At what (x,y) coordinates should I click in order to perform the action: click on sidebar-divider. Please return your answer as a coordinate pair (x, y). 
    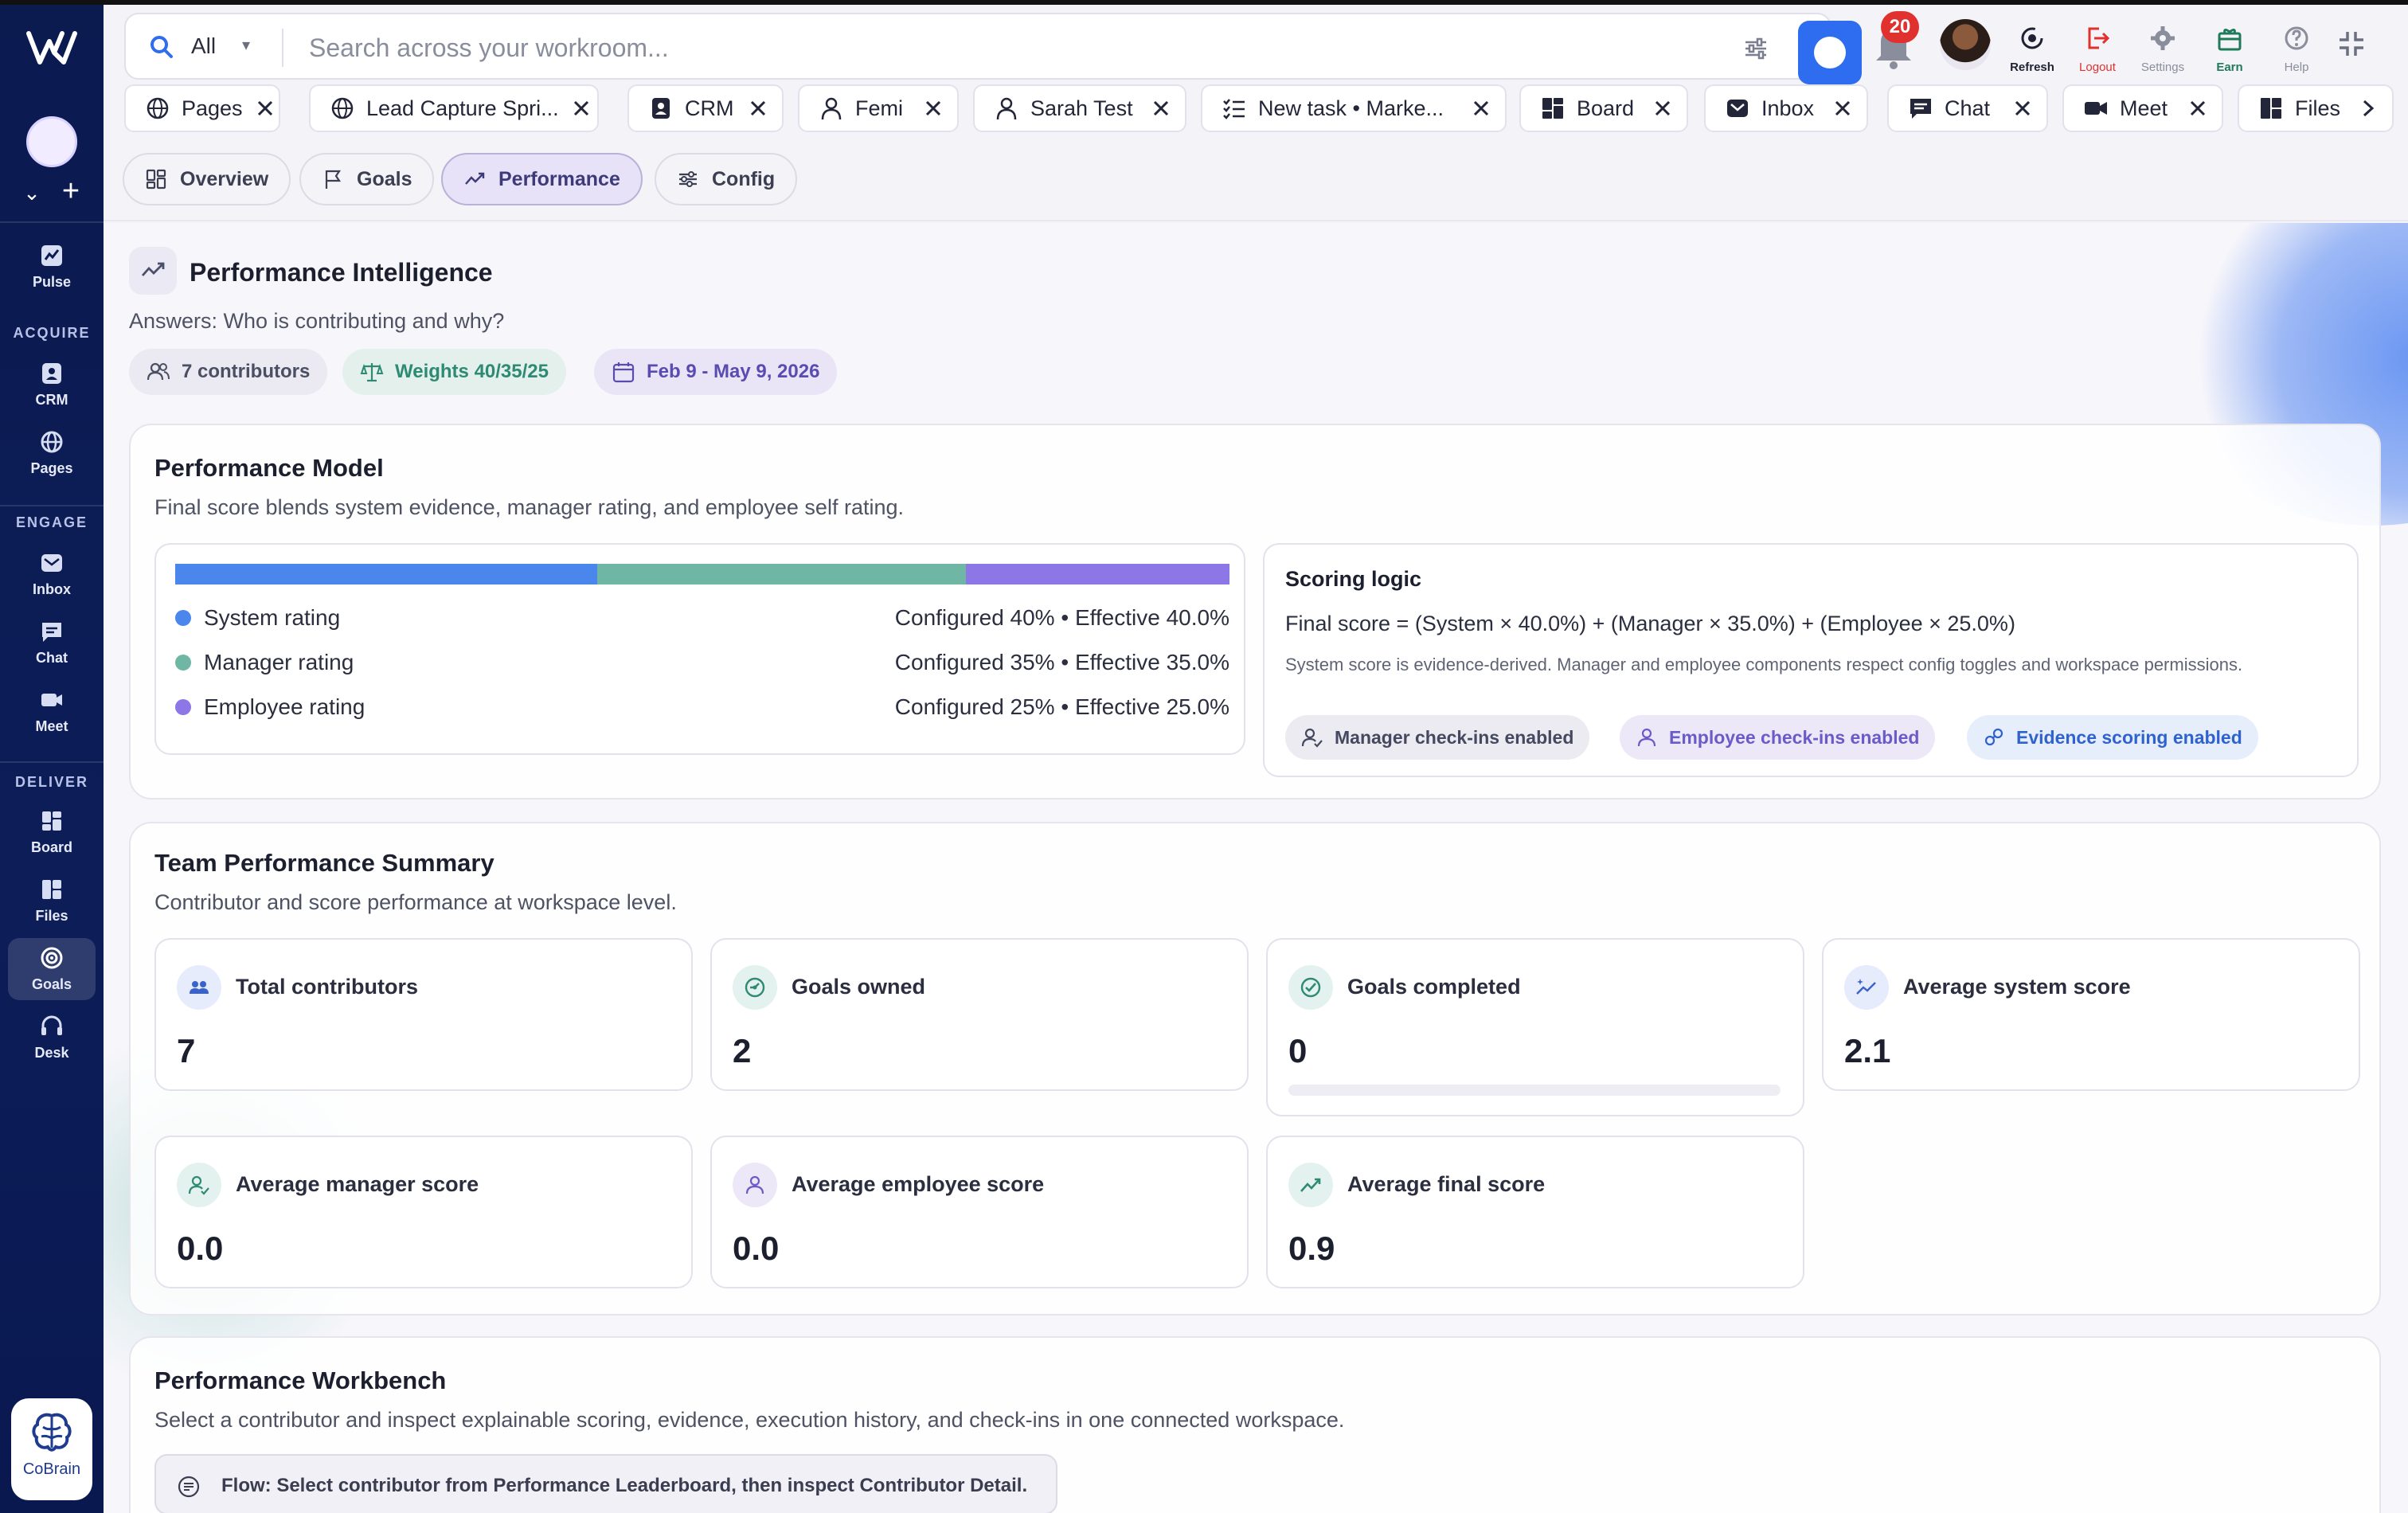
    Looking at the image, I should click on (52, 222).